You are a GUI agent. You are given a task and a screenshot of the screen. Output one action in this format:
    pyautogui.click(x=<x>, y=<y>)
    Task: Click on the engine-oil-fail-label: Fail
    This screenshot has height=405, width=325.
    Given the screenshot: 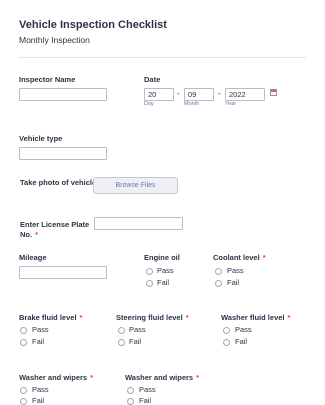 What is the action you would take?
    pyautogui.click(x=163, y=282)
    